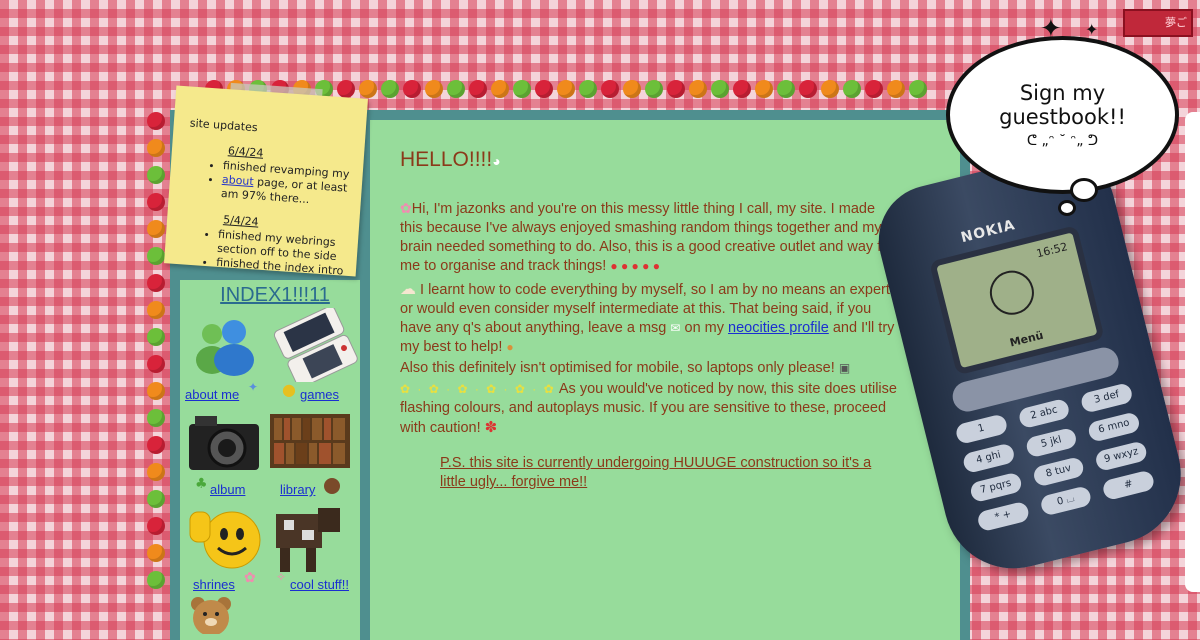 The image size is (1200, 640). Describe the element at coordinates (315, 346) in the screenshot. I see `3ds-console-icon` at that location.